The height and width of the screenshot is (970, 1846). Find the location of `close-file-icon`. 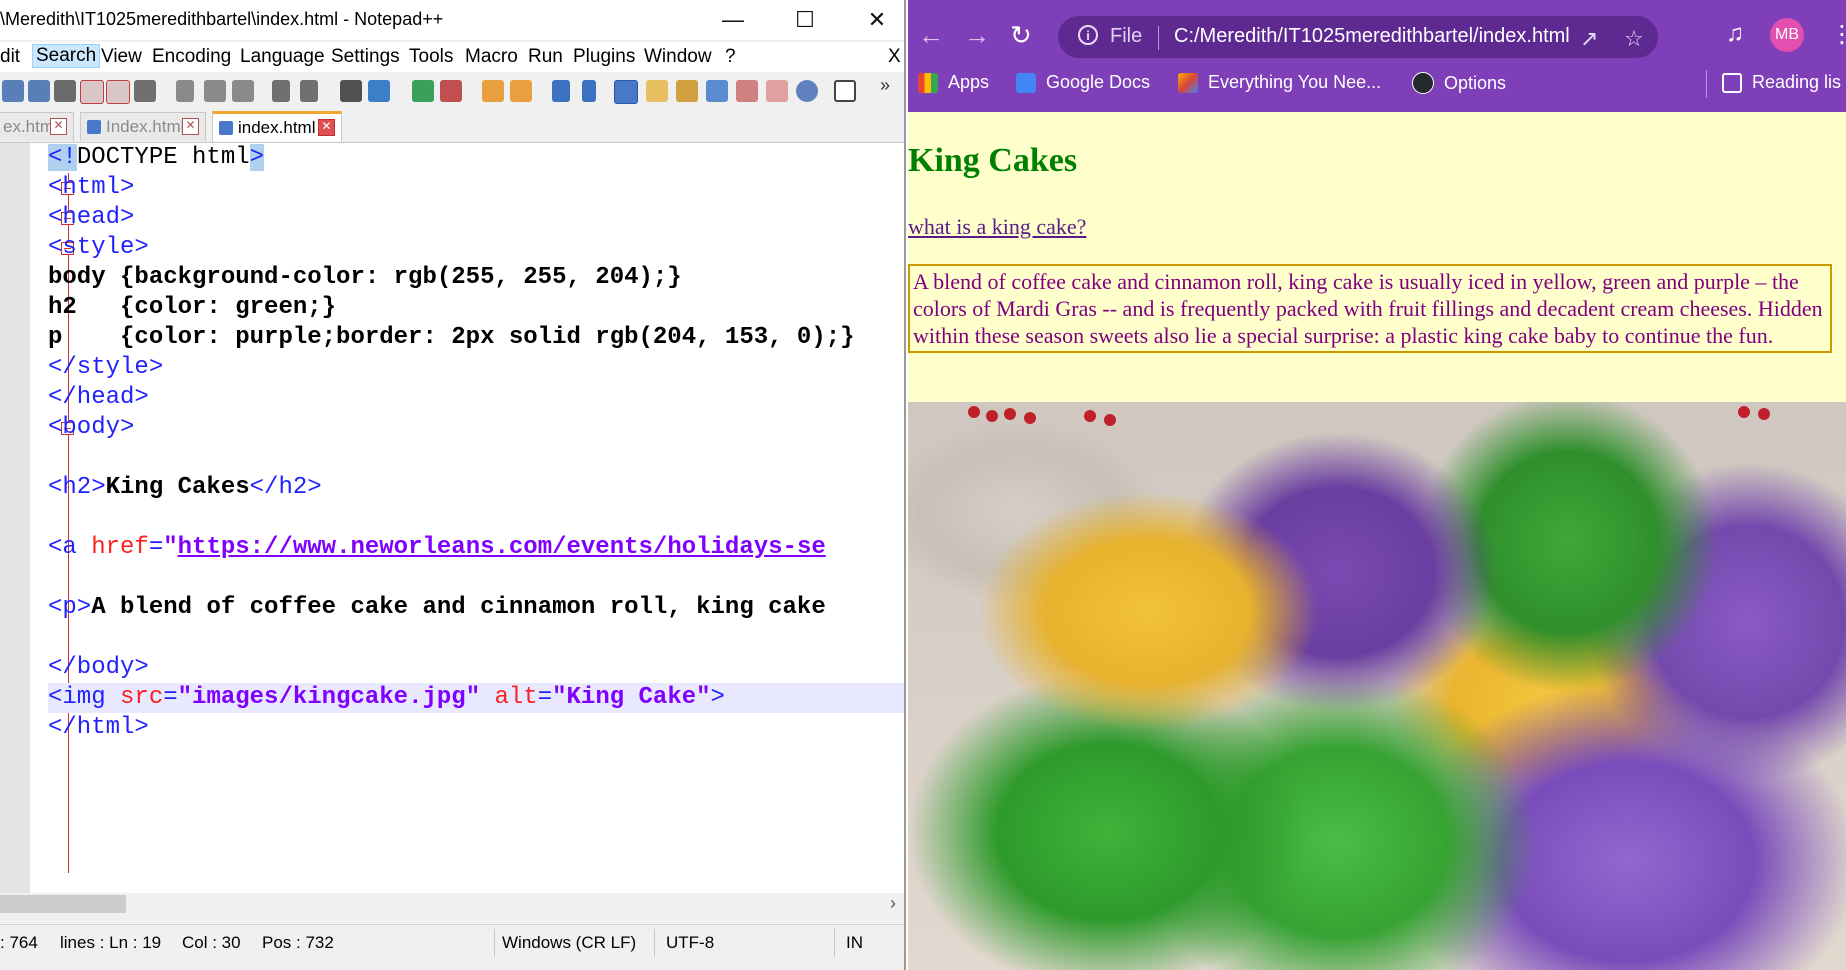

close-file-icon is located at coordinates (92, 92).